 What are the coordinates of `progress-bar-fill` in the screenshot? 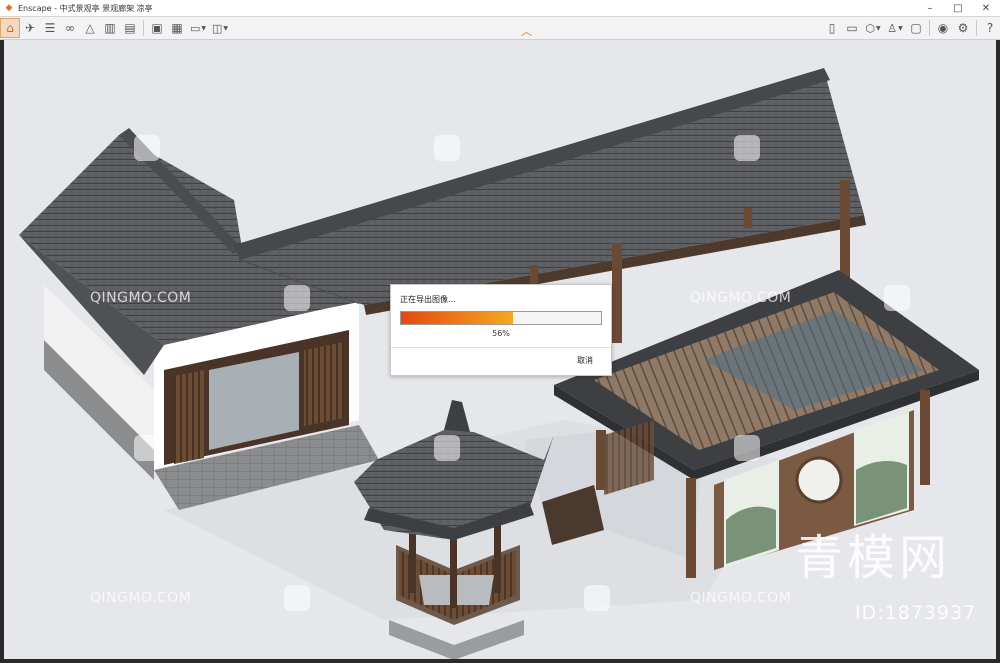 It's located at (457, 318).